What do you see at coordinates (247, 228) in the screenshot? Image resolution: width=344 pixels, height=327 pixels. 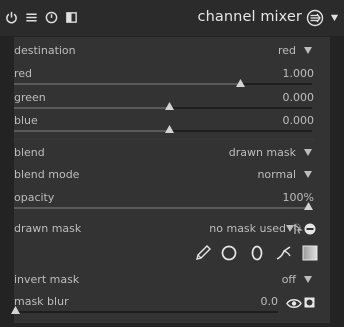 I see `drawn-mask-value: no mask used` at bounding box center [247, 228].